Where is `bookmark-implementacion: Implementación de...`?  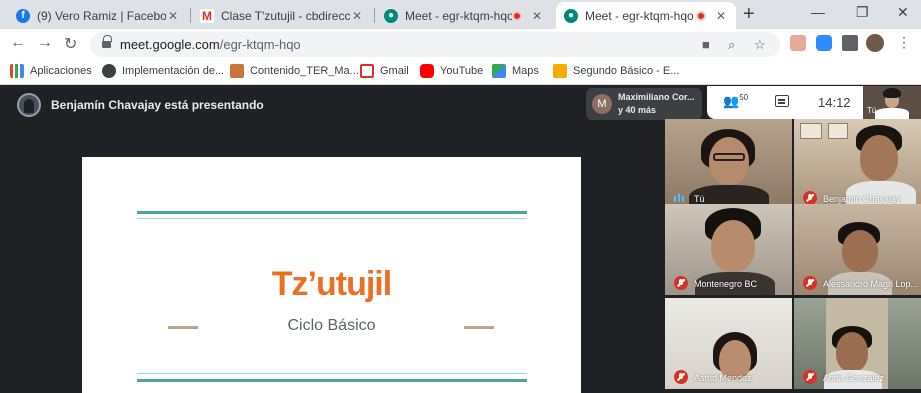
bookmark-implementacion: Implementación de... is located at coordinates (163, 71).